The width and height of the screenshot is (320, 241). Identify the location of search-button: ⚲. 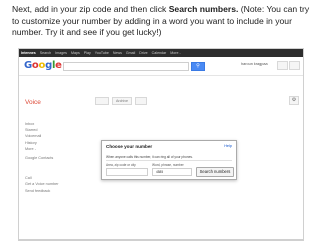
(198, 66).